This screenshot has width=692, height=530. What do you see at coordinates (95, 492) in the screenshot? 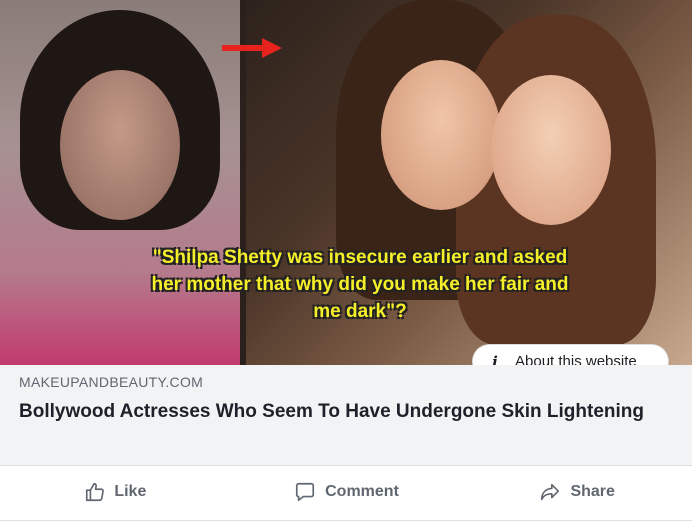
I see `thumbs-up-icon` at bounding box center [95, 492].